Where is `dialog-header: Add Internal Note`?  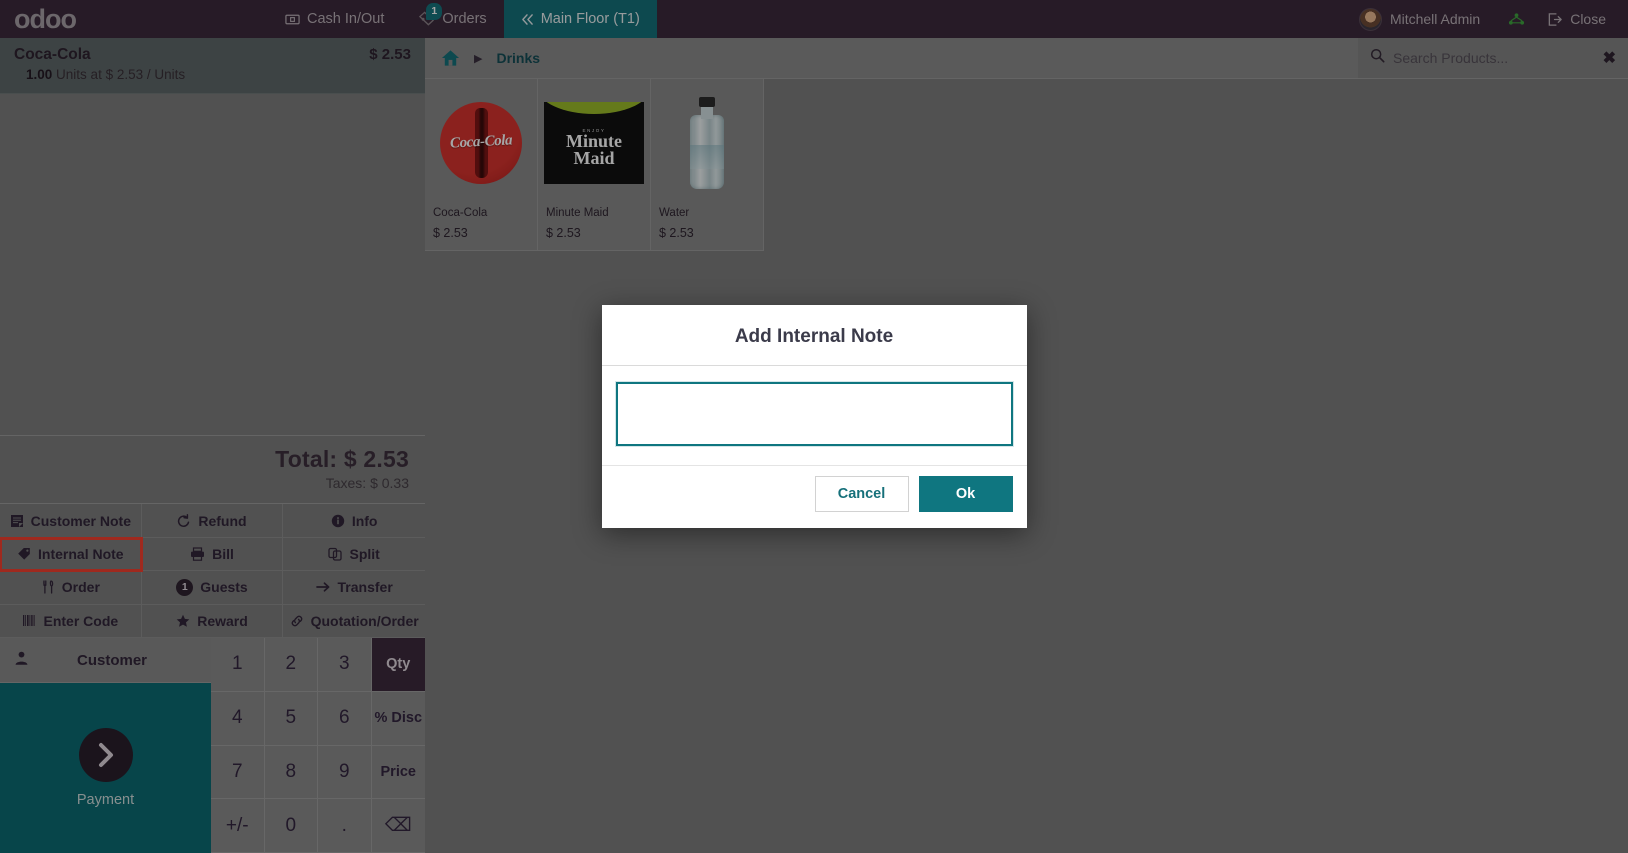
dialog-header: Add Internal Note is located at coordinates (814, 335).